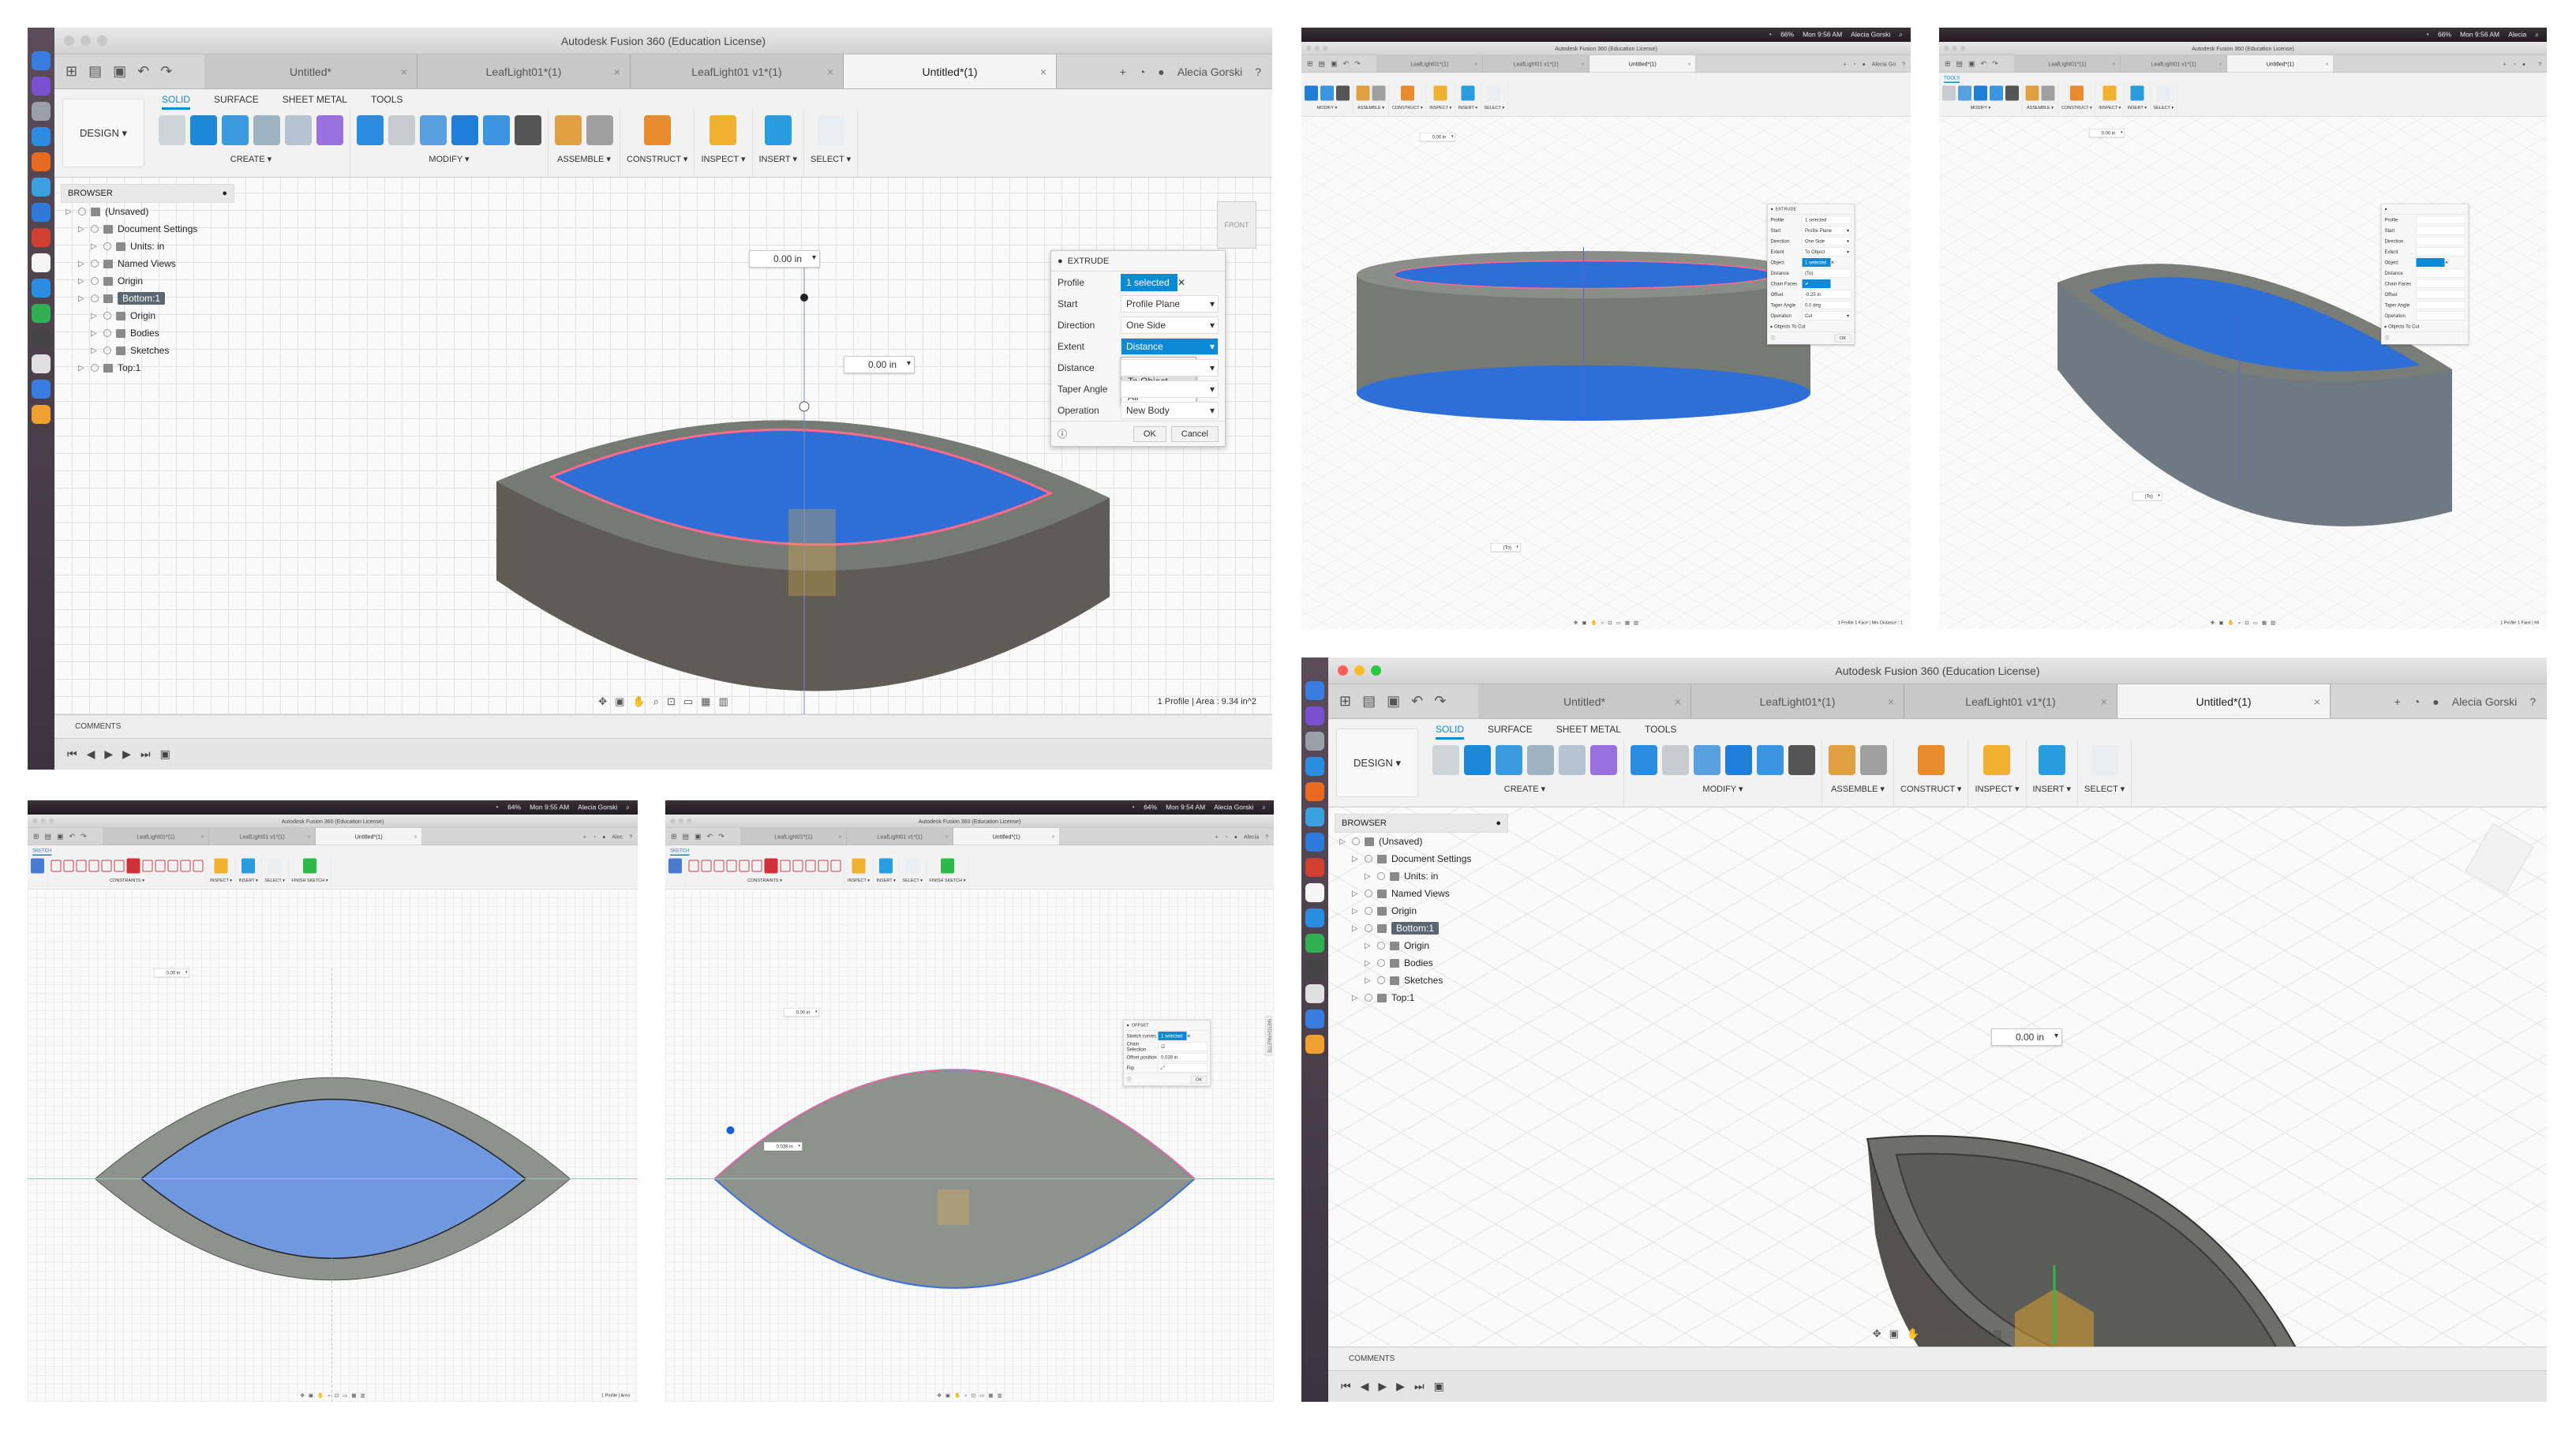 The height and width of the screenshot is (1431, 2576). What do you see at coordinates (1984, 64) in the screenshot?
I see `undo-icon: ↶` at bounding box center [1984, 64].